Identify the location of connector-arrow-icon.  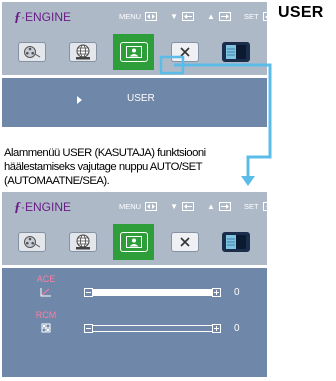
(248, 181).